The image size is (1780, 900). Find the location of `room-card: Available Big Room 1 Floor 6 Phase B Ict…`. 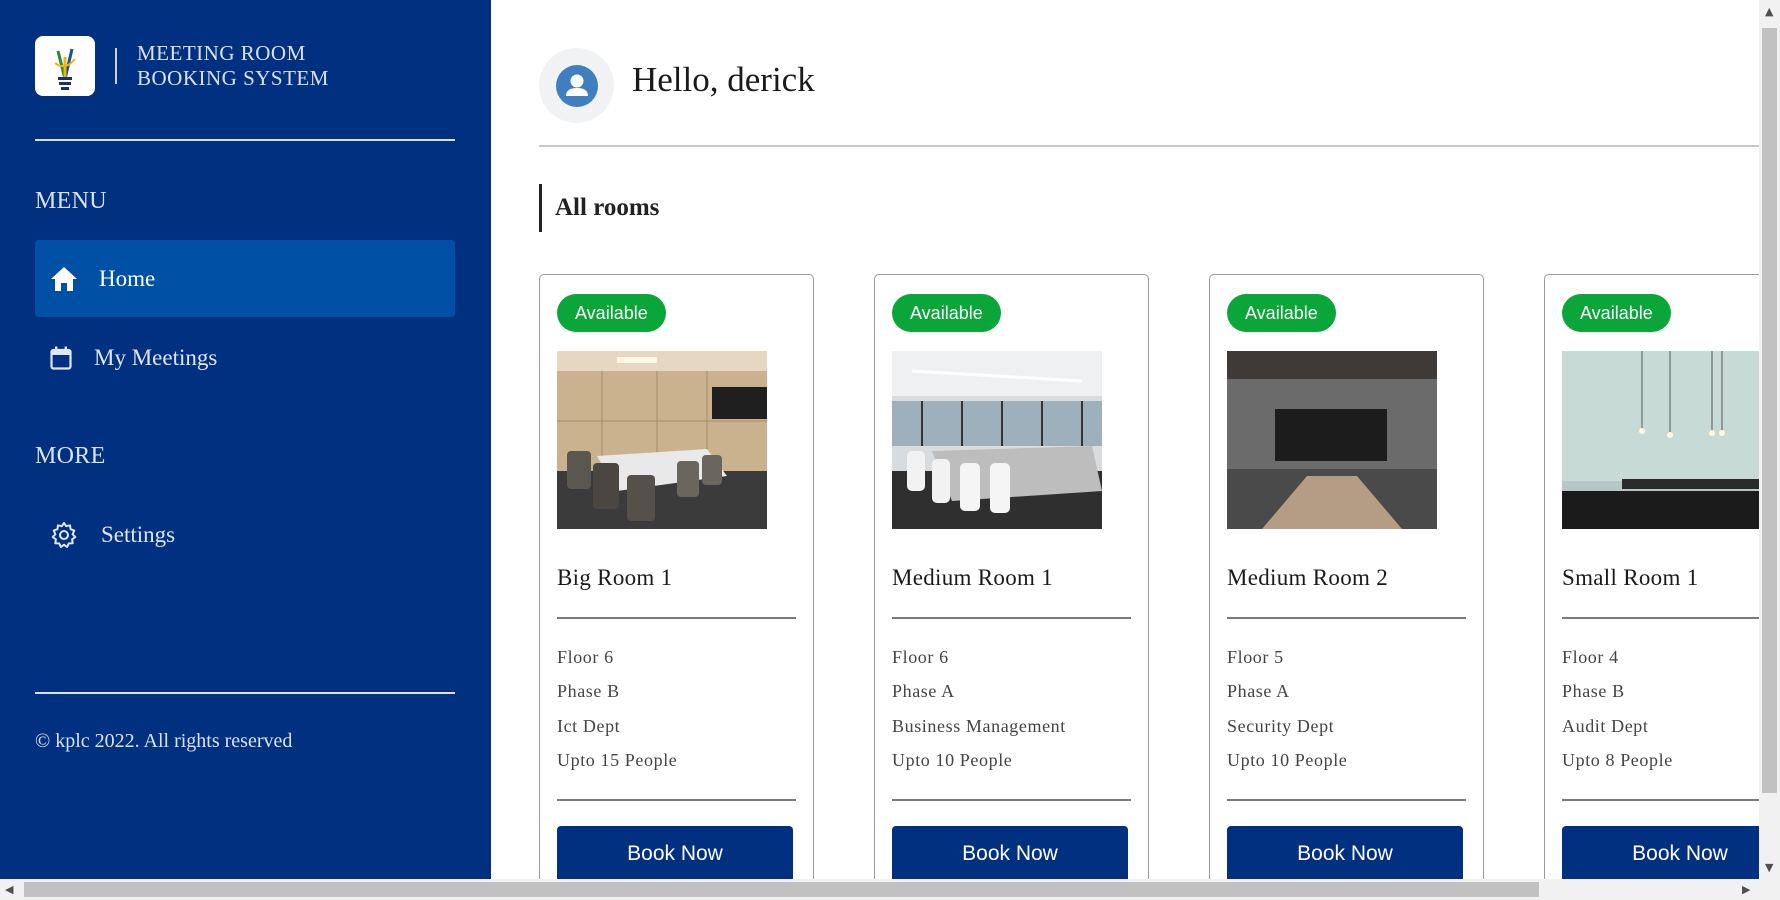

room-card: Available Big Room 1 Floor 6 Phase B Ict… is located at coordinates (676, 576).